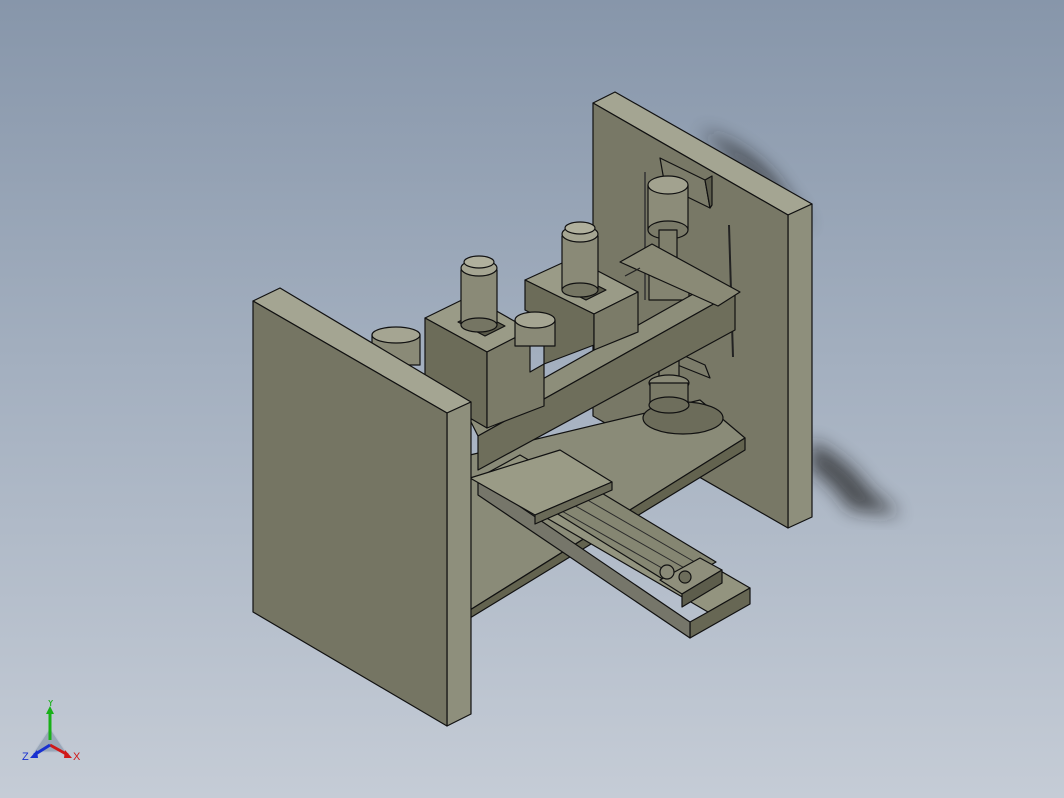 This screenshot has height=798, width=1064. What do you see at coordinates (481, 296) in the screenshot?
I see `left-cylinder` at bounding box center [481, 296].